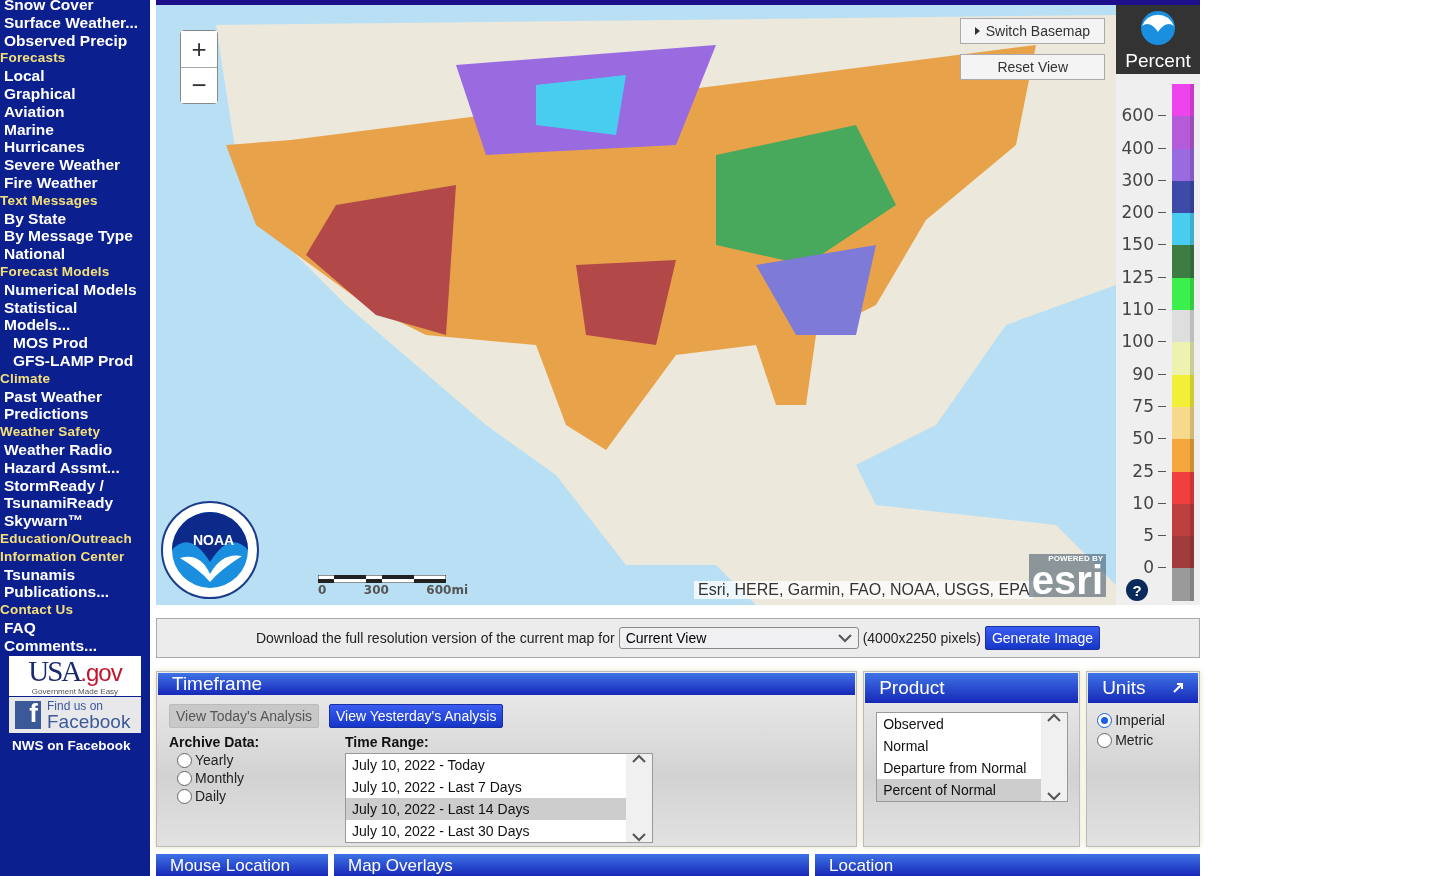 The width and height of the screenshot is (1449, 876). I want to click on legend-label: 75, so click(1142, 406).